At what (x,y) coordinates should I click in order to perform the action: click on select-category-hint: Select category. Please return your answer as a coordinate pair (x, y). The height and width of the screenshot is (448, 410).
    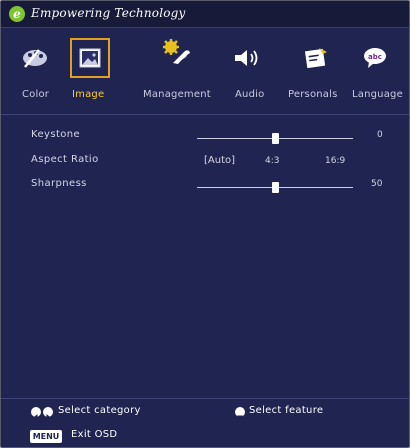
    Looking at the image, I should click on (99, 410).